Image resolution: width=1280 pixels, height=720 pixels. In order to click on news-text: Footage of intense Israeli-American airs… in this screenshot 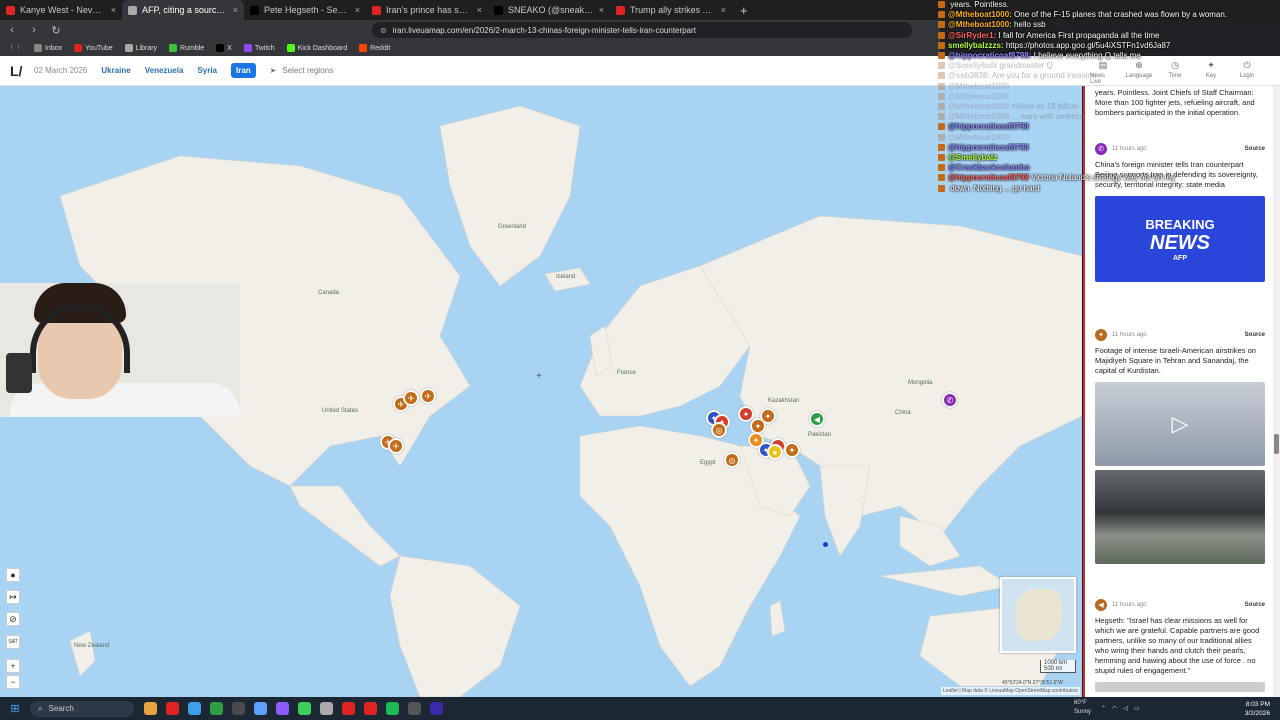, I will do `click(1175, 360)`.